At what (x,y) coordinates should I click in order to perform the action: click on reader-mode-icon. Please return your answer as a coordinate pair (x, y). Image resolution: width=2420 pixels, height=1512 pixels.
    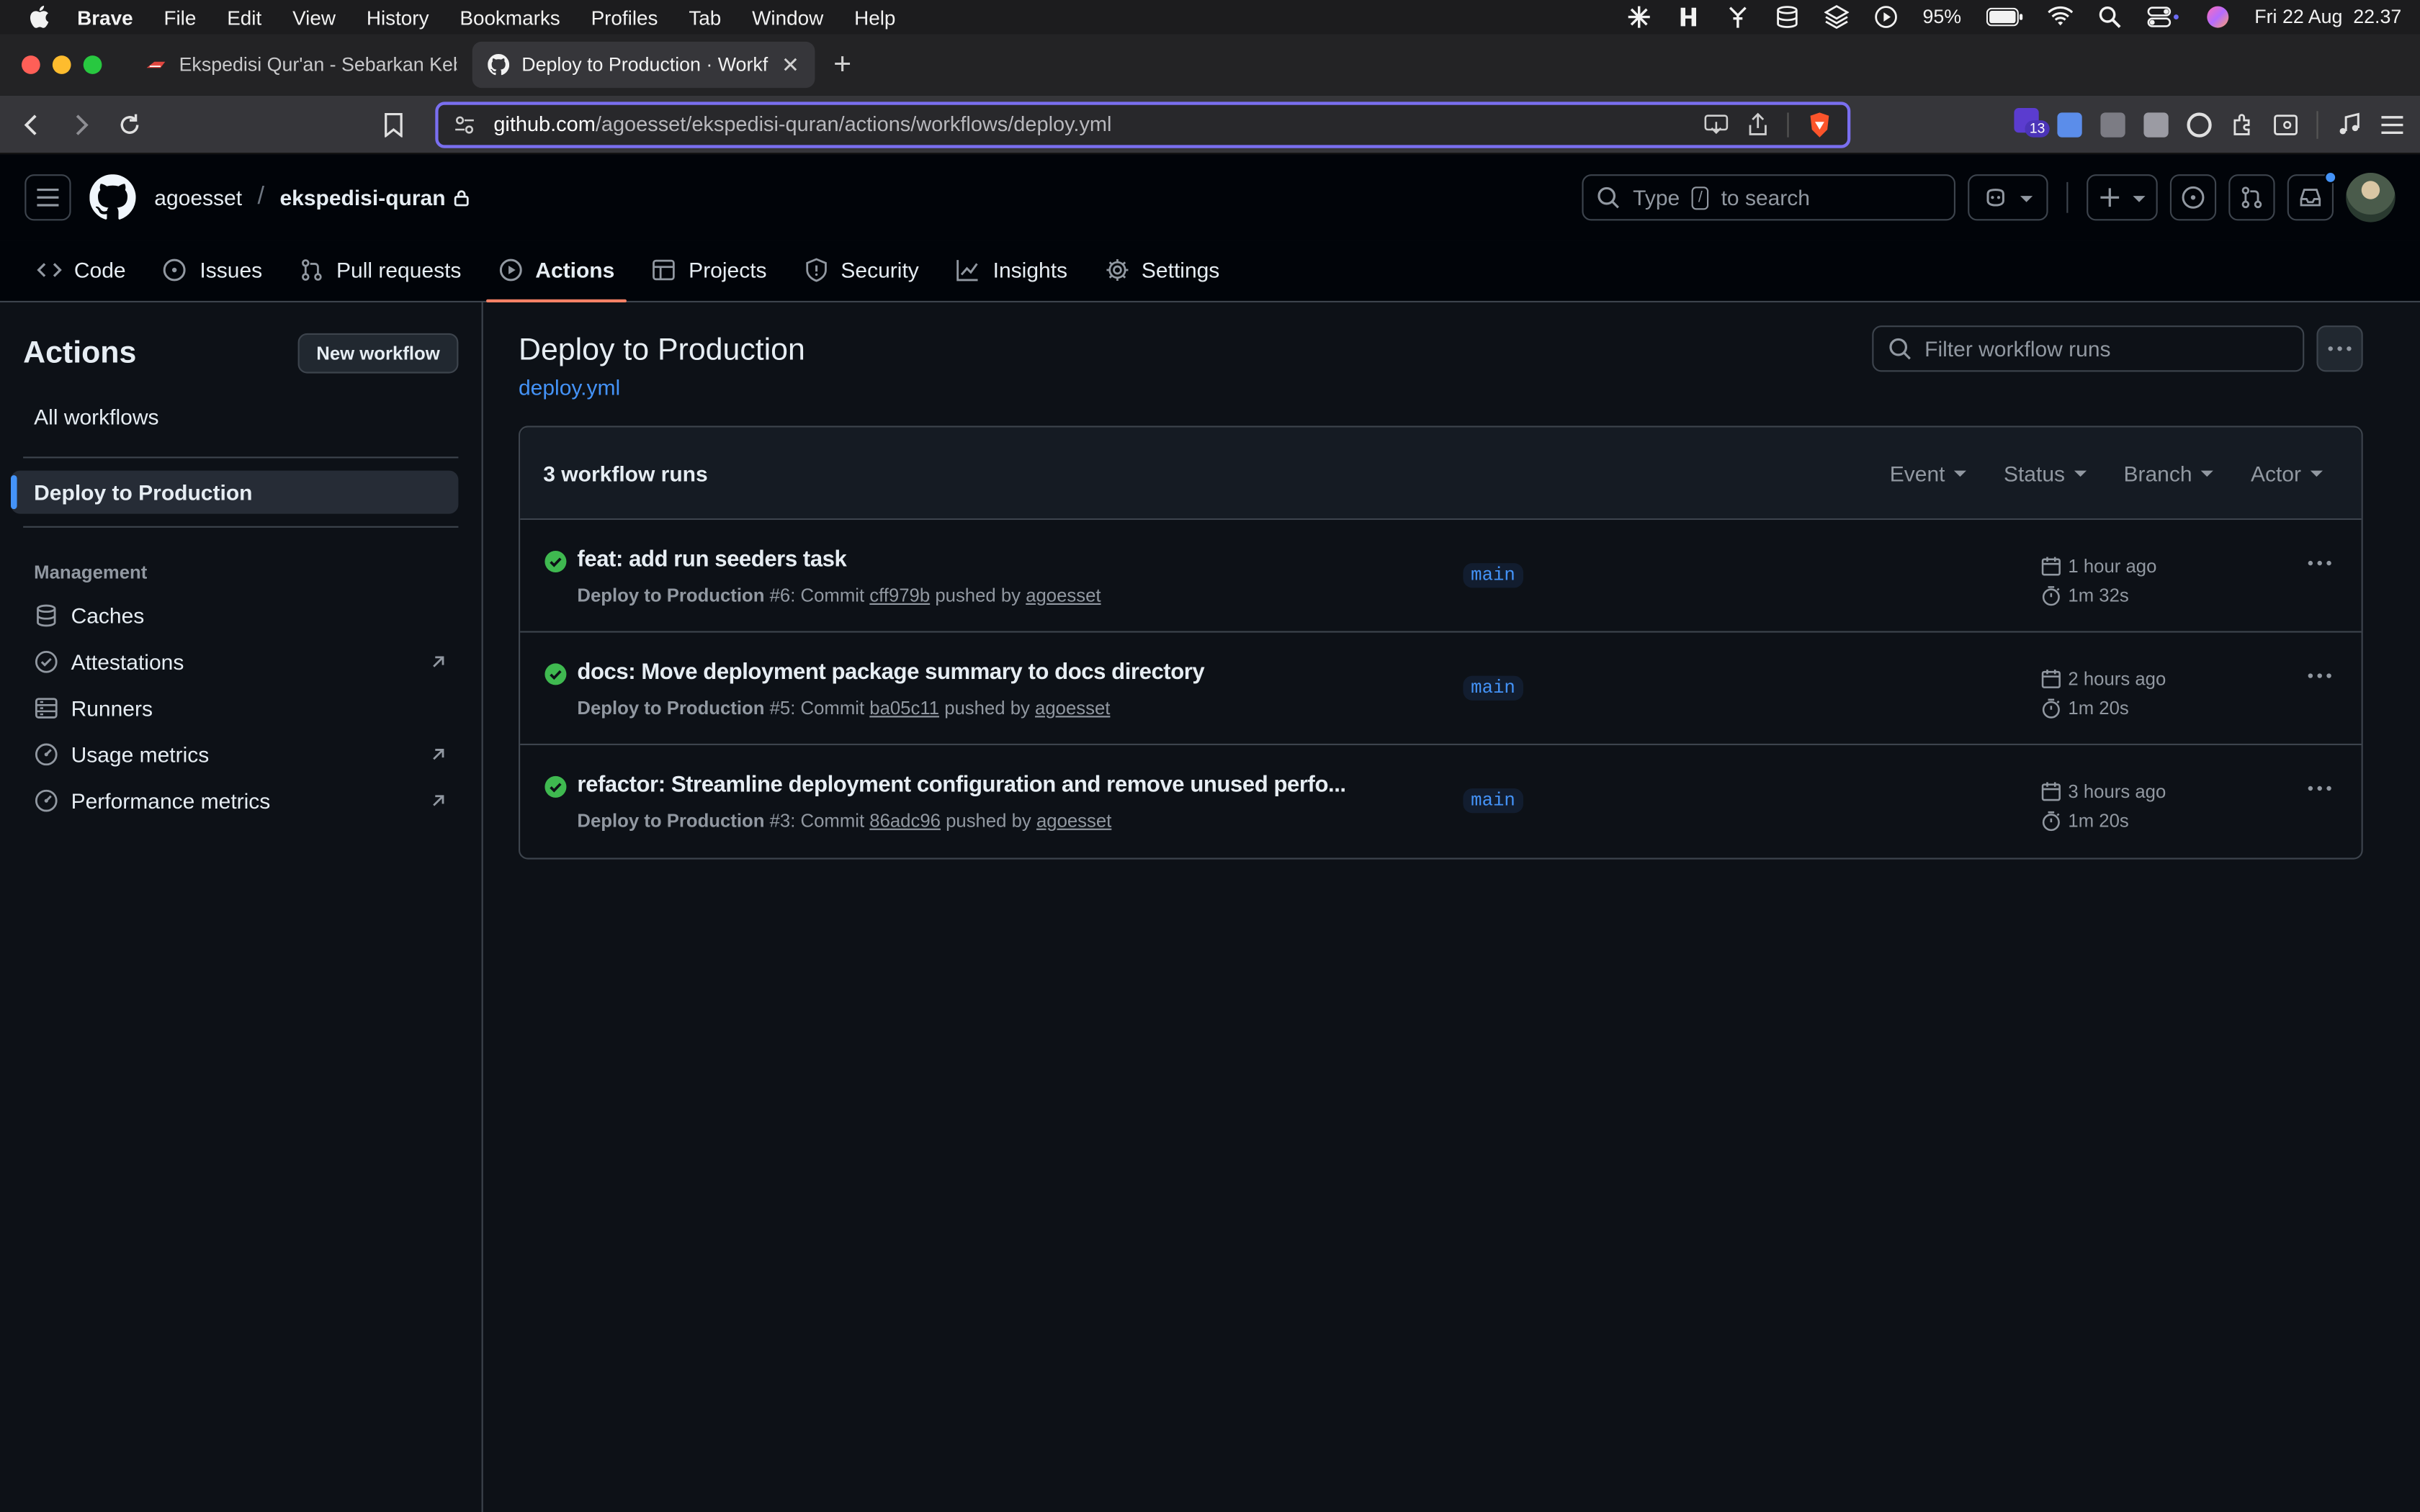
    Looking at the image, I should click on (2285, 124).